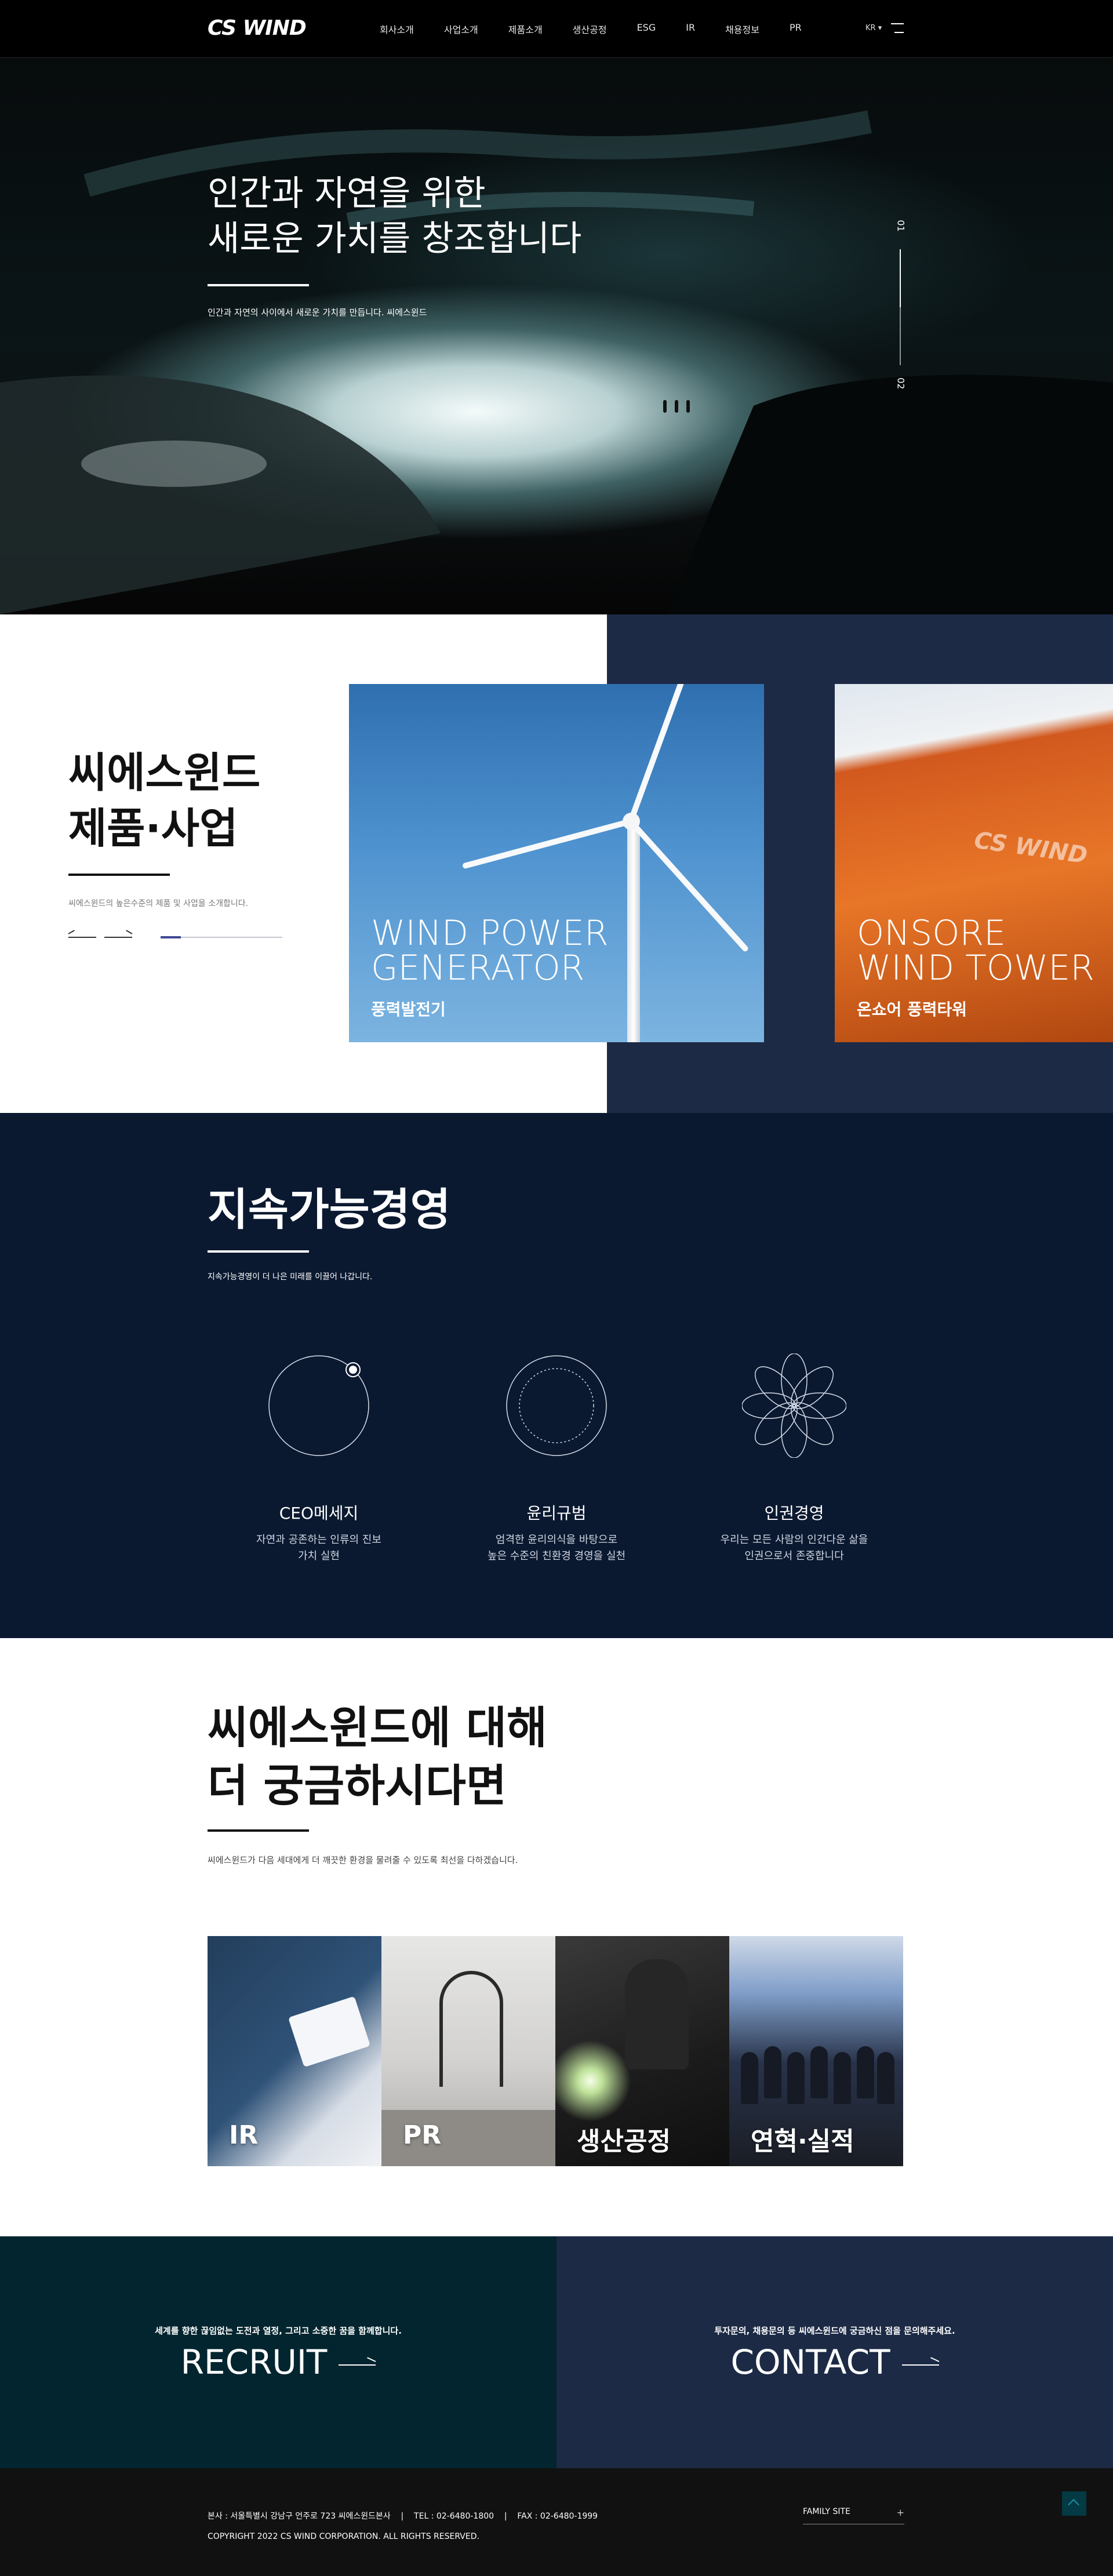 The height and width of the screenshot is (2576, 1113). I want to click on tile-label: PR, so click(423, 2135).